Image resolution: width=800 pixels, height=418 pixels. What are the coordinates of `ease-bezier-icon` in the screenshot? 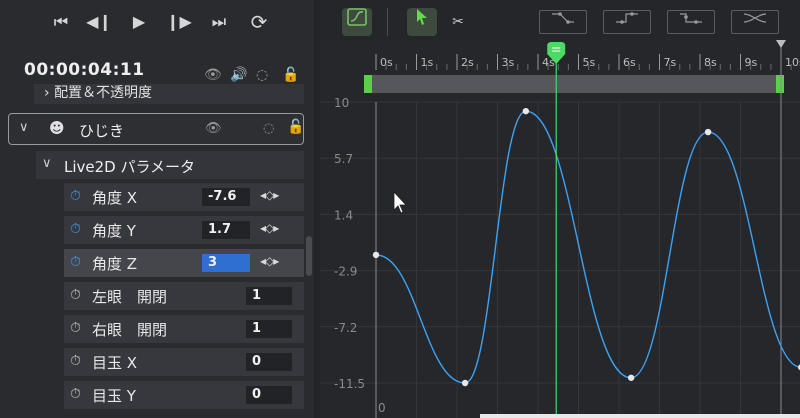 It's located at (755, 22).